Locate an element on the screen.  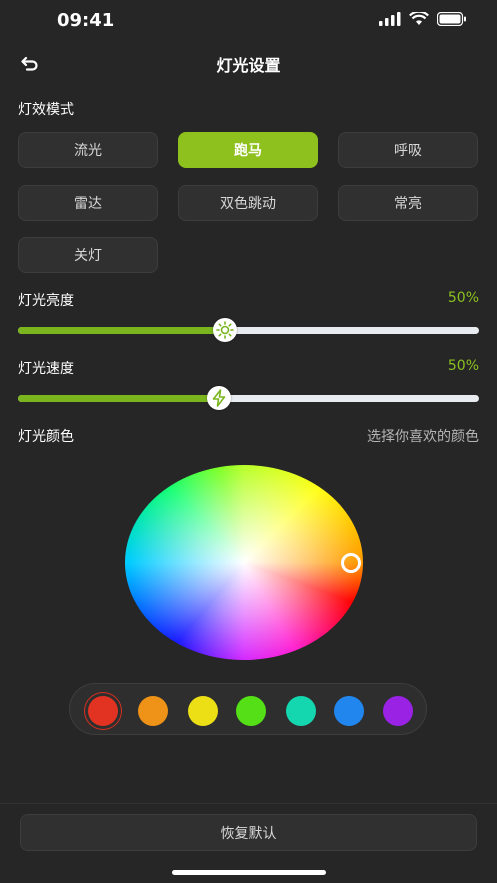
color-wheel is located at coordinates (244, 562).